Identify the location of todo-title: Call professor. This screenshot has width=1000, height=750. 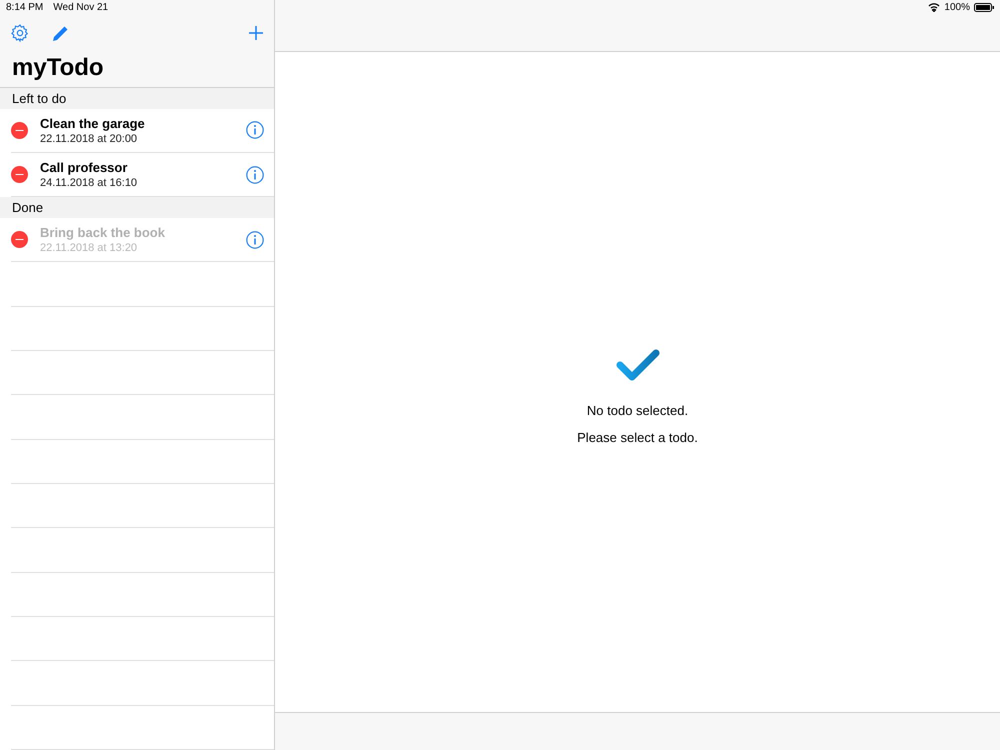
(84, 168).